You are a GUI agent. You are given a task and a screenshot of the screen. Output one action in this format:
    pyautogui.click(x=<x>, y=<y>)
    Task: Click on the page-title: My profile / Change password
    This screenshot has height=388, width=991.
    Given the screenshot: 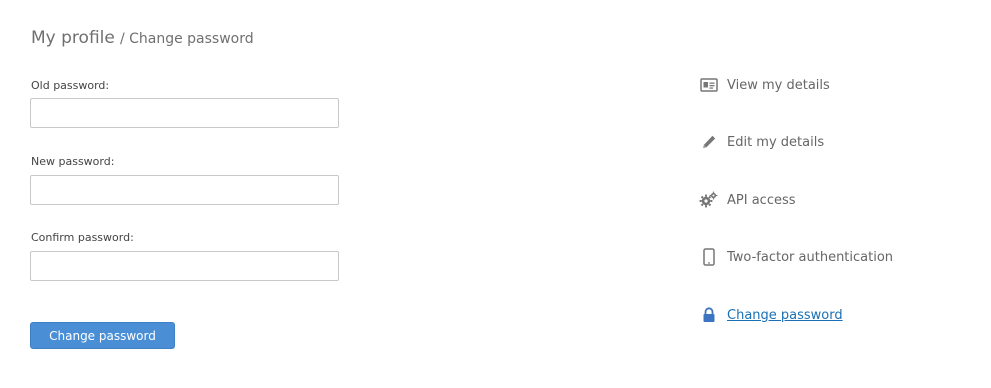 What is the action you would take?
    pyautogui.click(x=142, y=38)
    